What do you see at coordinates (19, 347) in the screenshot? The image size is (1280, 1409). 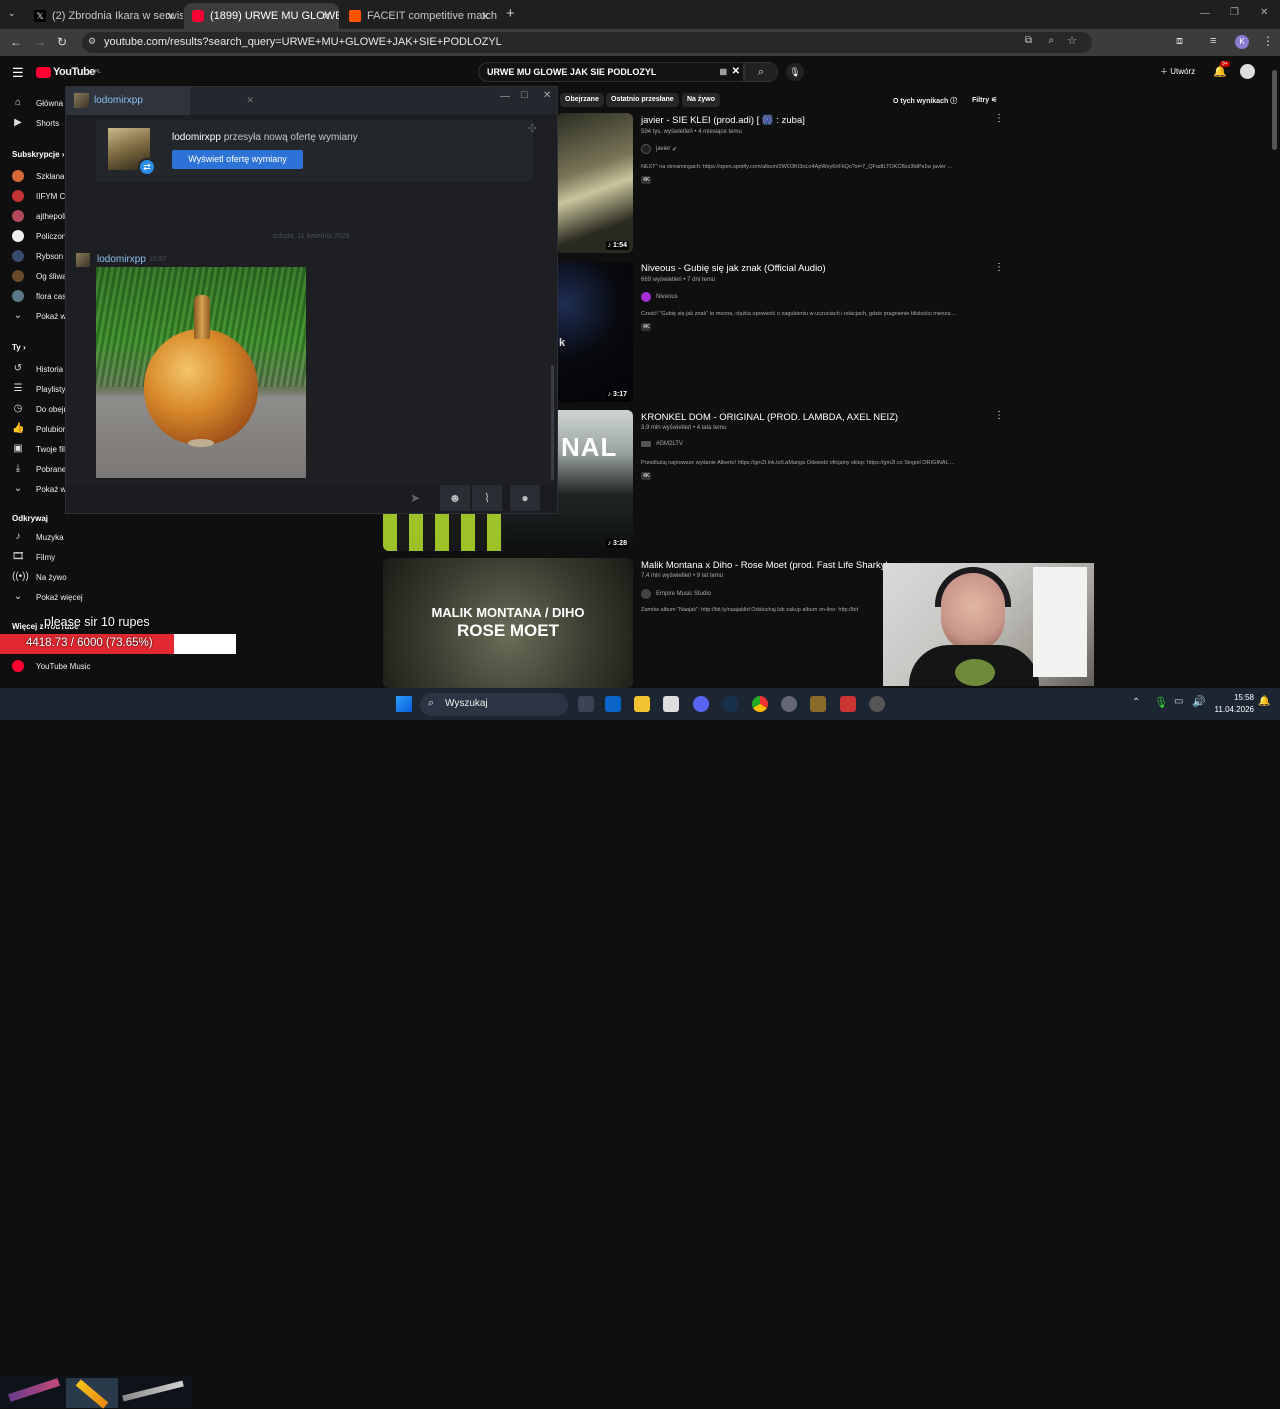 I see `you-header: Ty ›` at bounding box center [19, 347].